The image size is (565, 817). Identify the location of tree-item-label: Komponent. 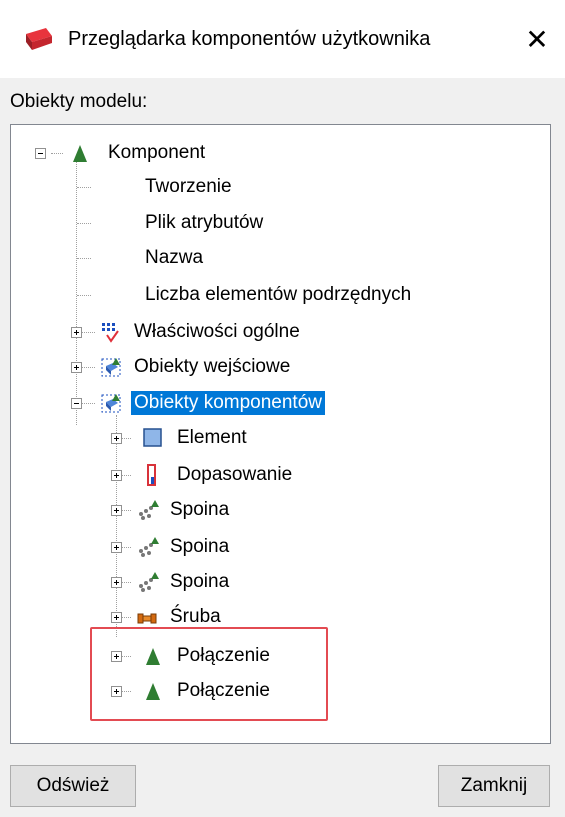
(157, 152).